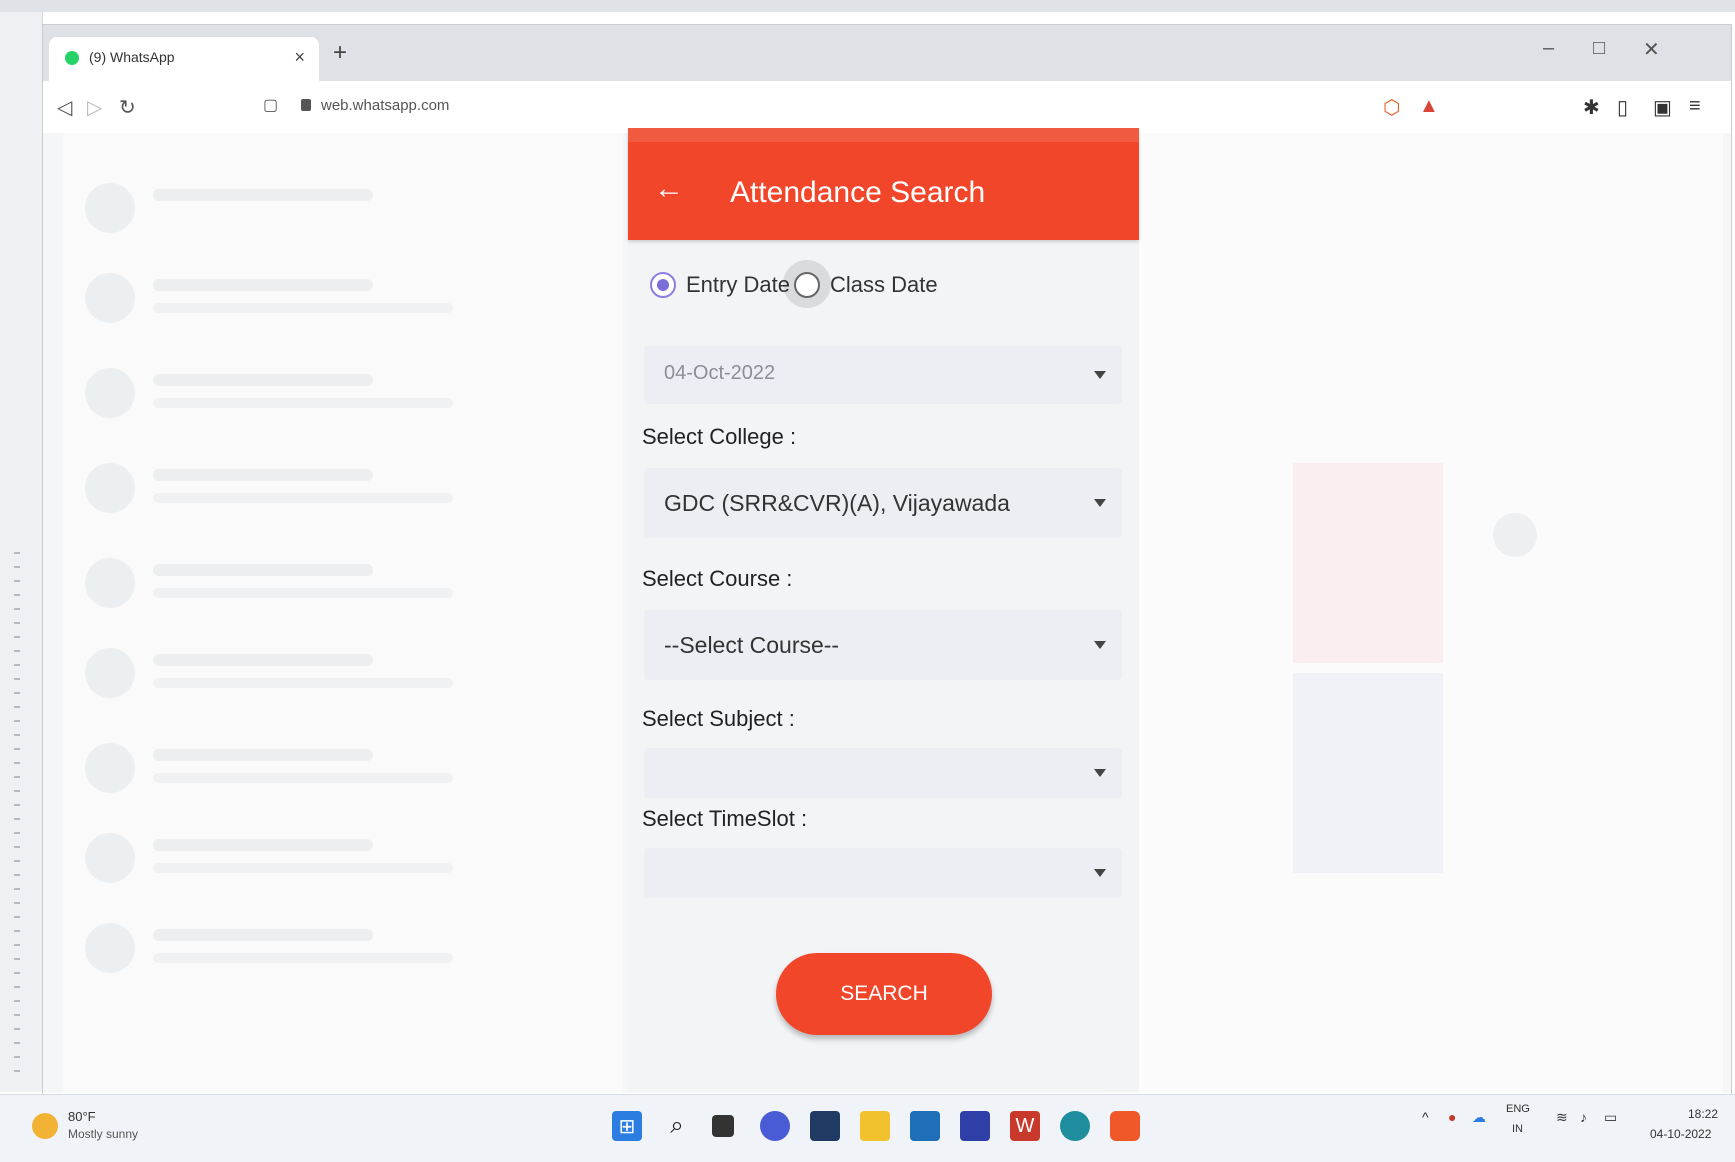 This screenshot has height=1162, width=1735. I want to click on desktop-top-strip, so click(867, 6).